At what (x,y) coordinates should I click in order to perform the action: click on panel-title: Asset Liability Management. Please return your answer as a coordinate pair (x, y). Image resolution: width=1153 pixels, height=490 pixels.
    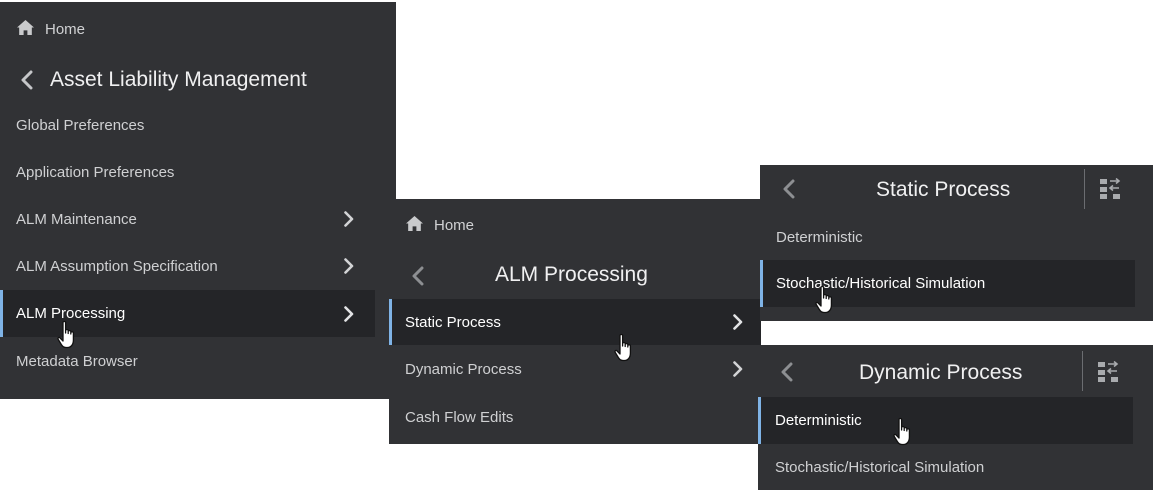
    Looking at the image, I should click on (178, 79).